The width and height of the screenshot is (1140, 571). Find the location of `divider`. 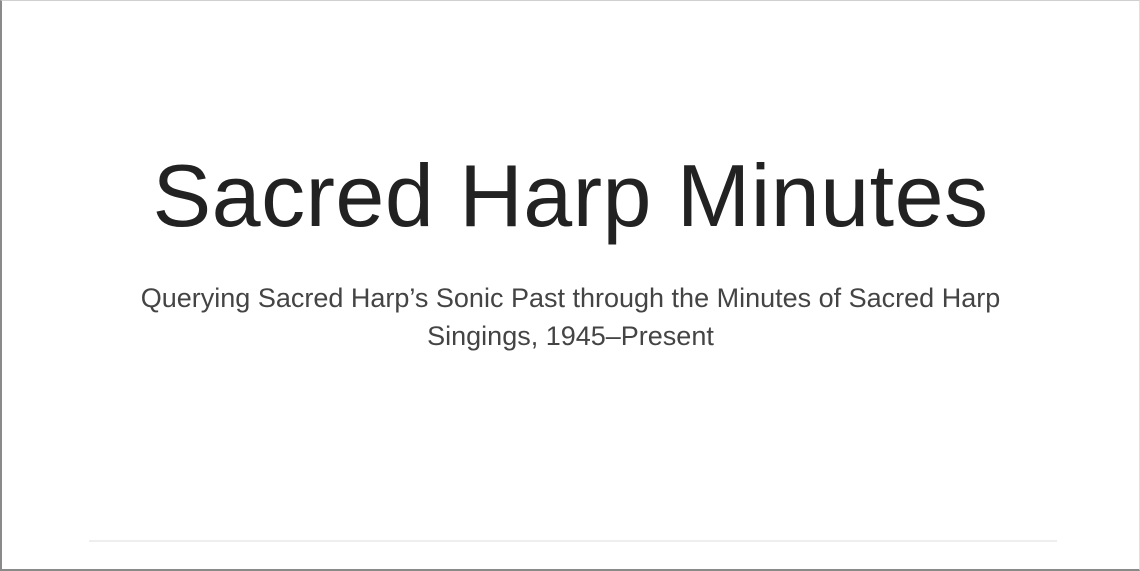

divider is located at coordinates (573, 541).